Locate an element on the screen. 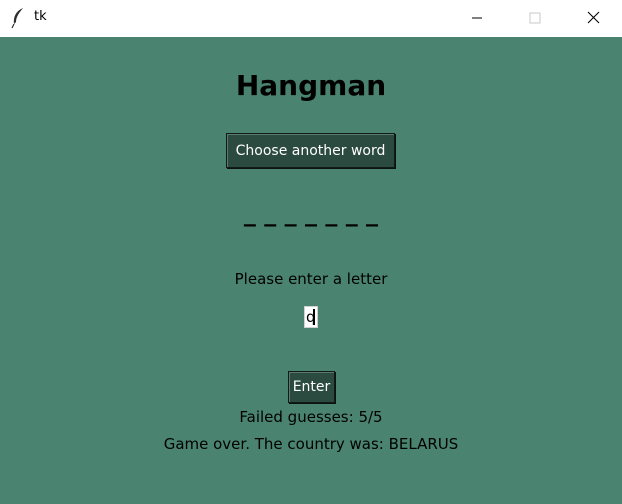 The width and height of the screenshot is (622, 504). title-bar: tk is located at coordinates (311, 18).